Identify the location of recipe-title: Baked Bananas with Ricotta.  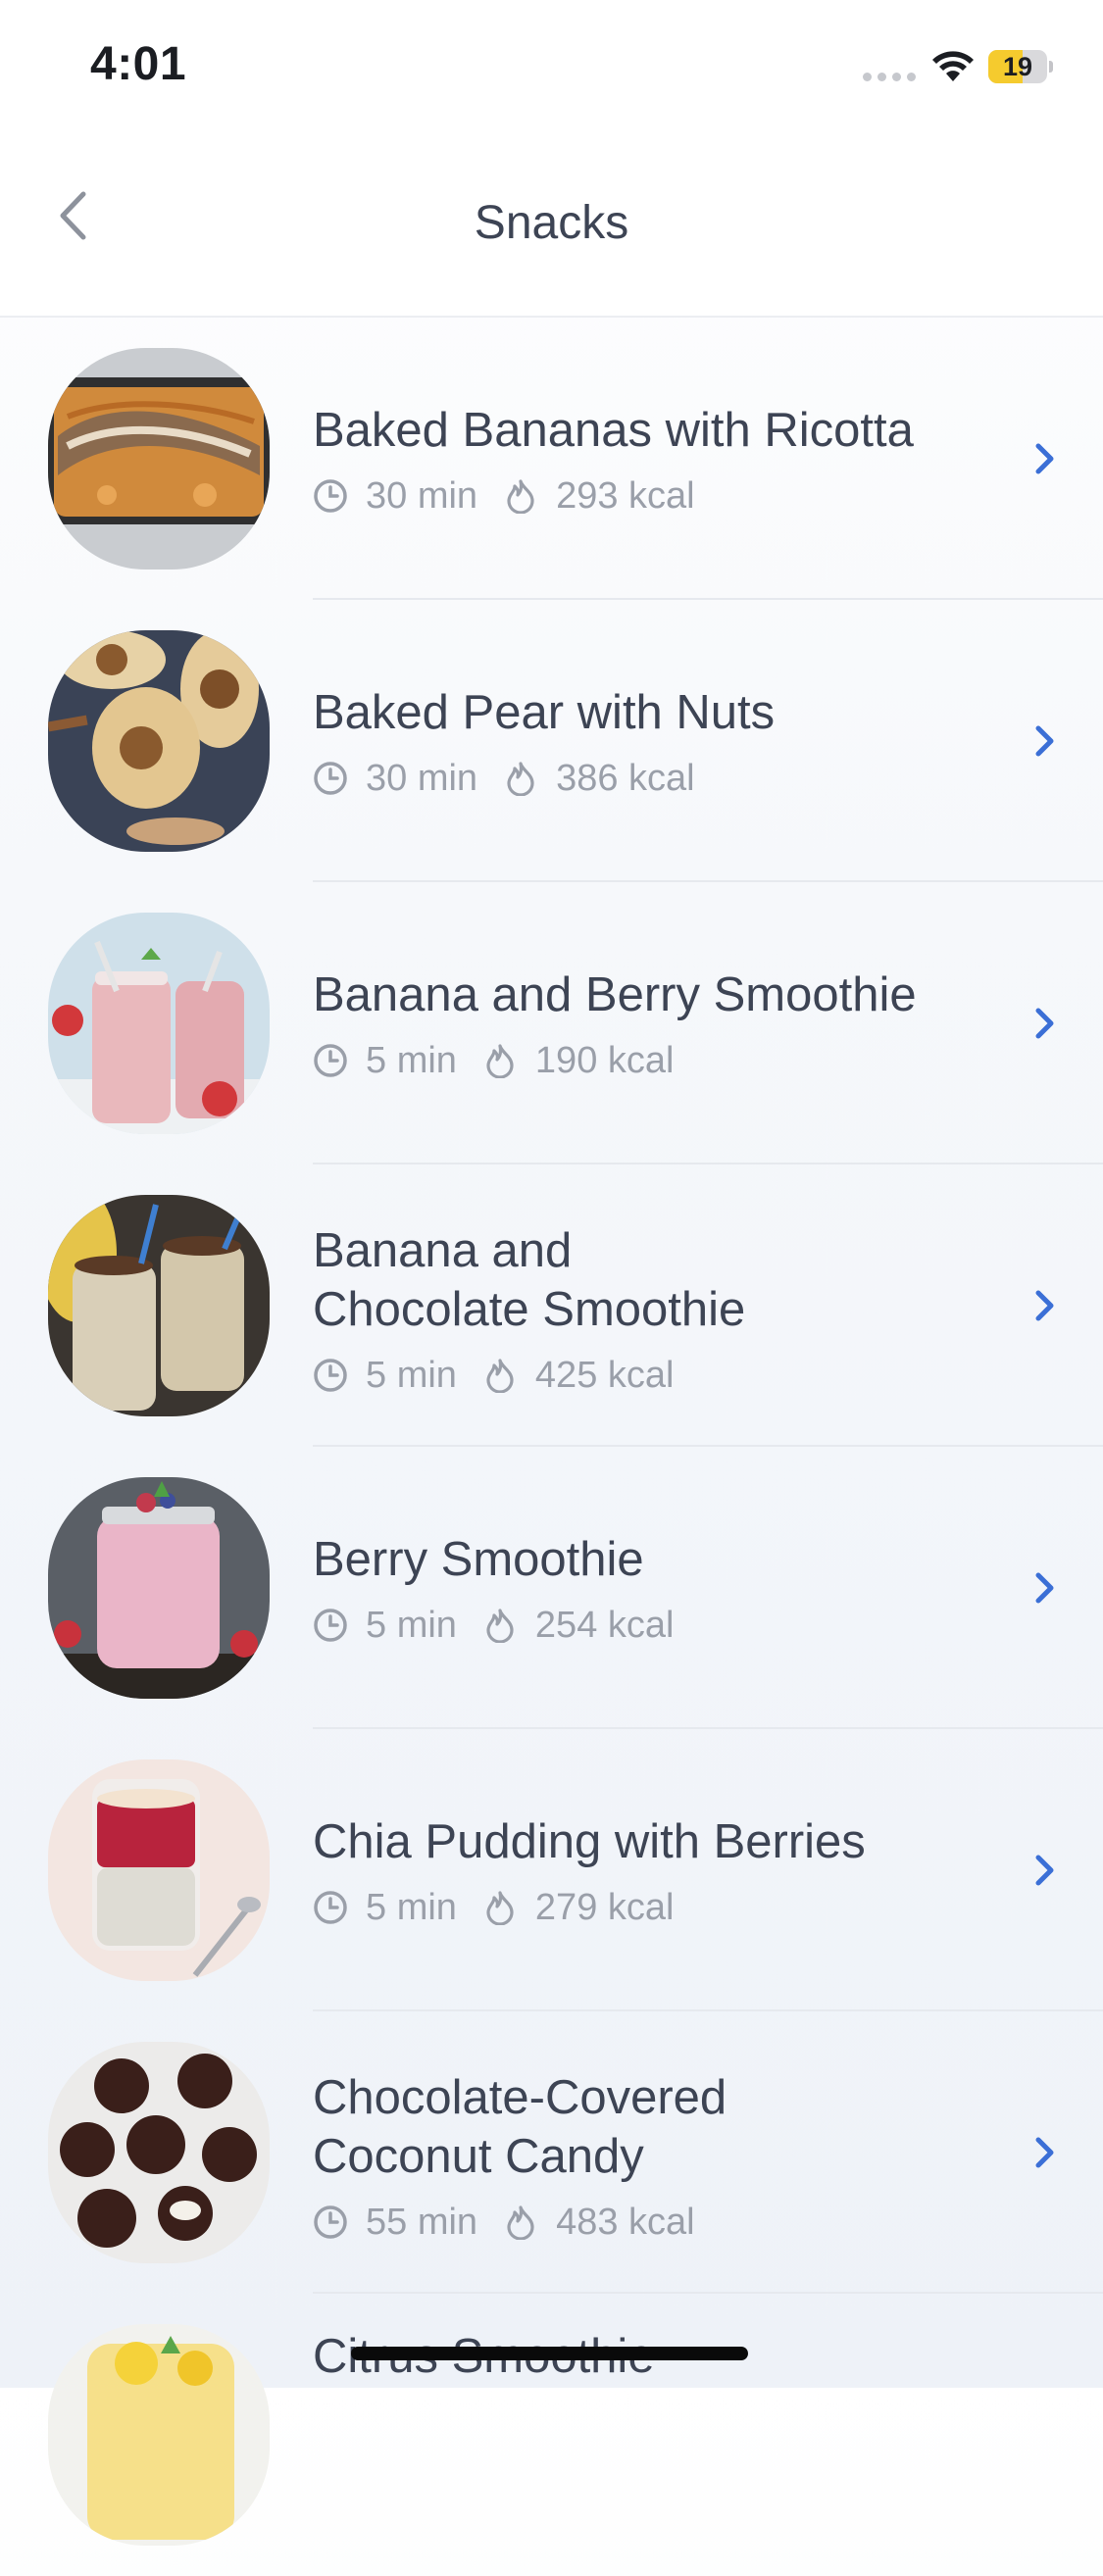
(613, 430).